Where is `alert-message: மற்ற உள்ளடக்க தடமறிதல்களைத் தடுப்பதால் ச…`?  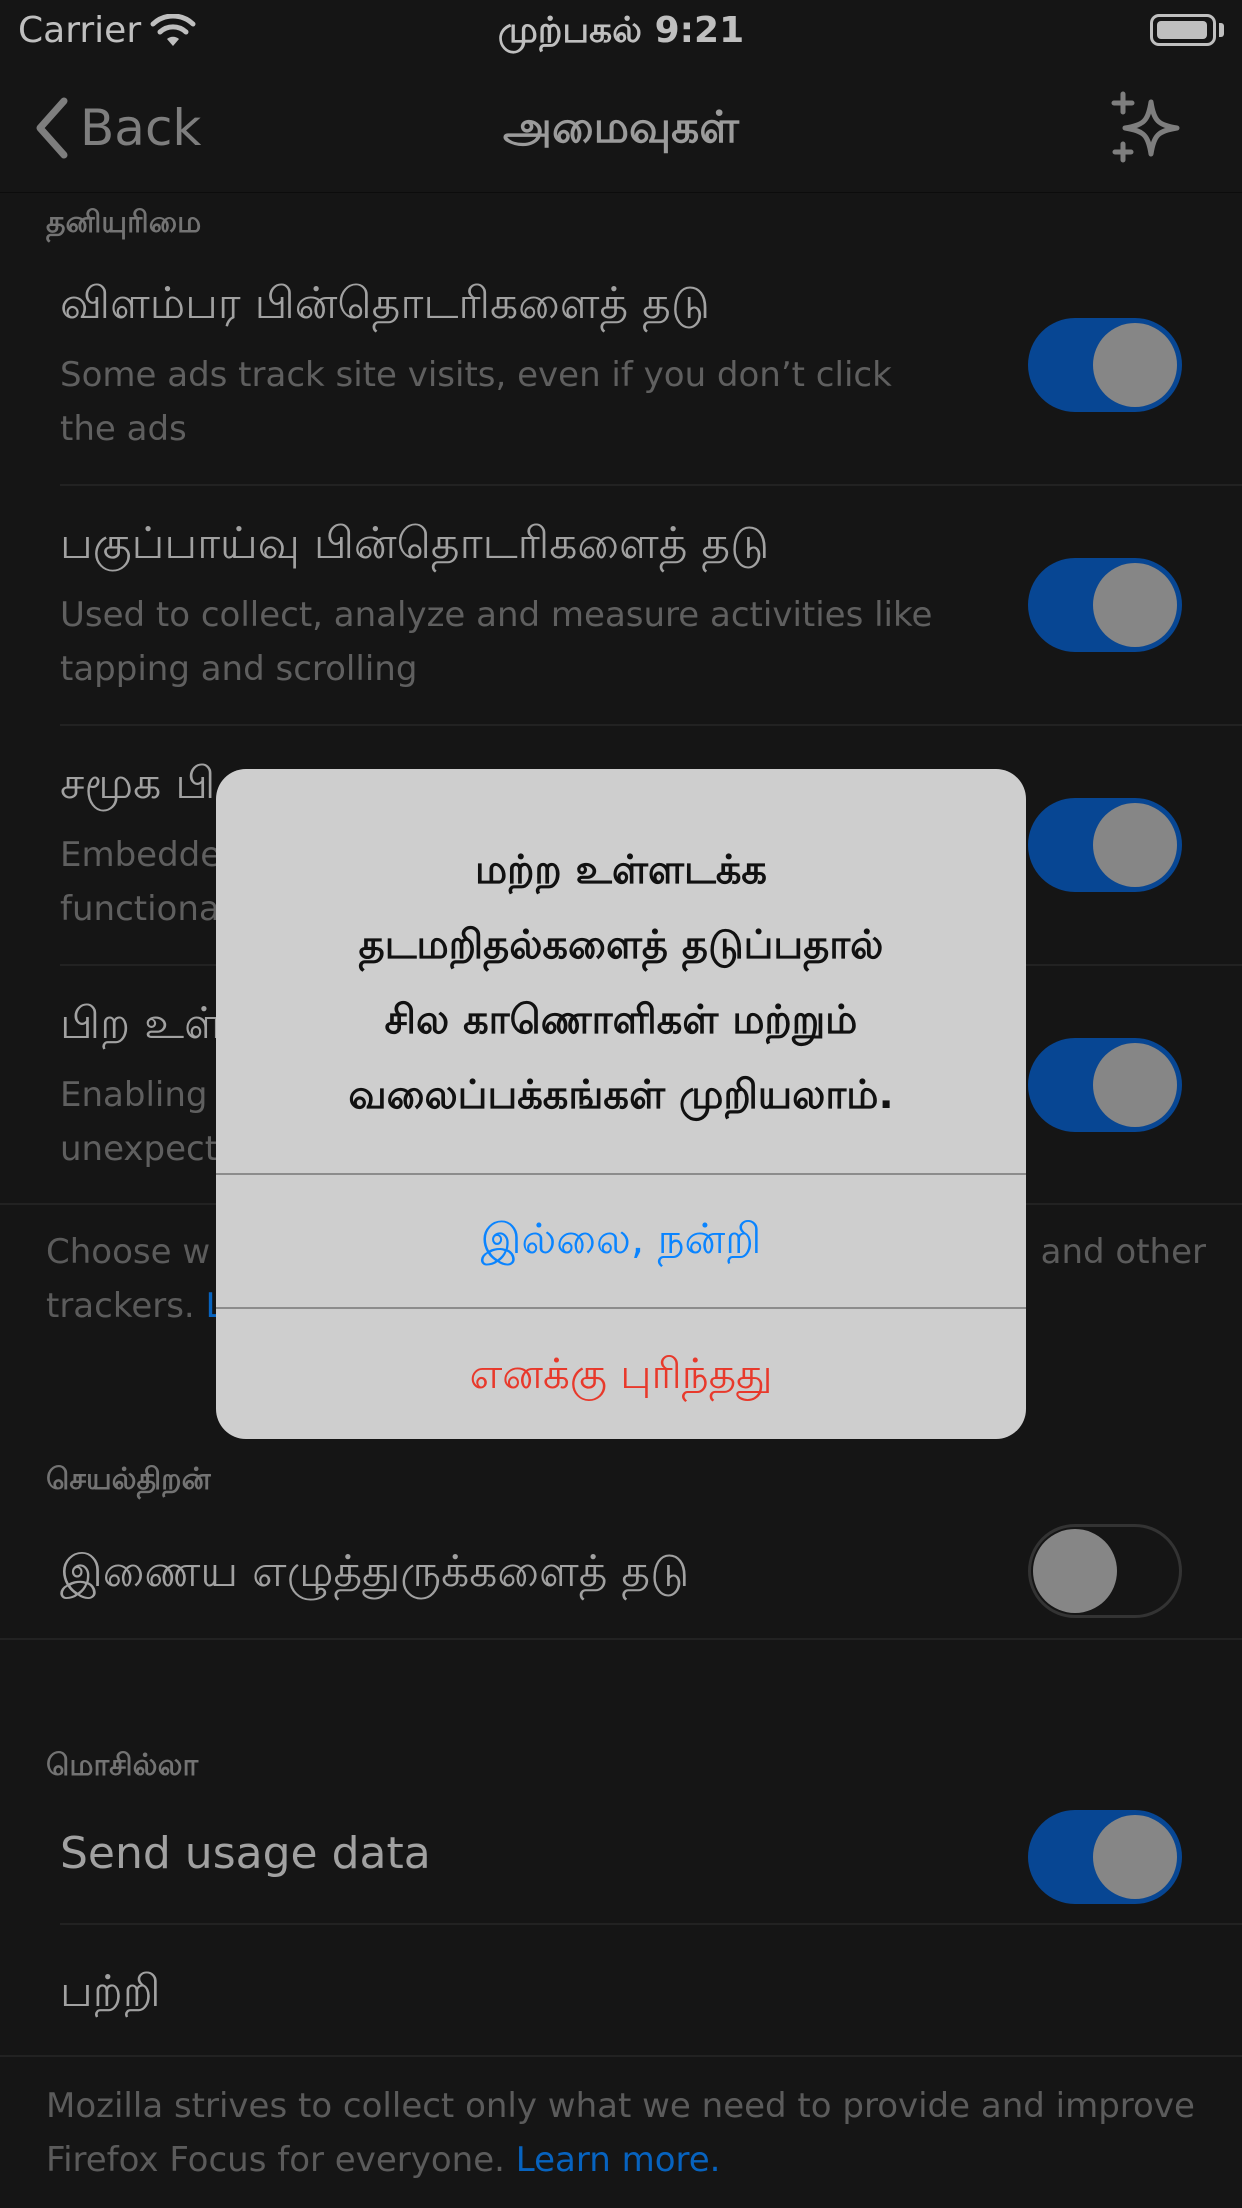
alert-message: மற்ற உள்ளடக்க தடமறிதல்களைத் தடுப்பதால் ச… is located at coordinates (621, 983).